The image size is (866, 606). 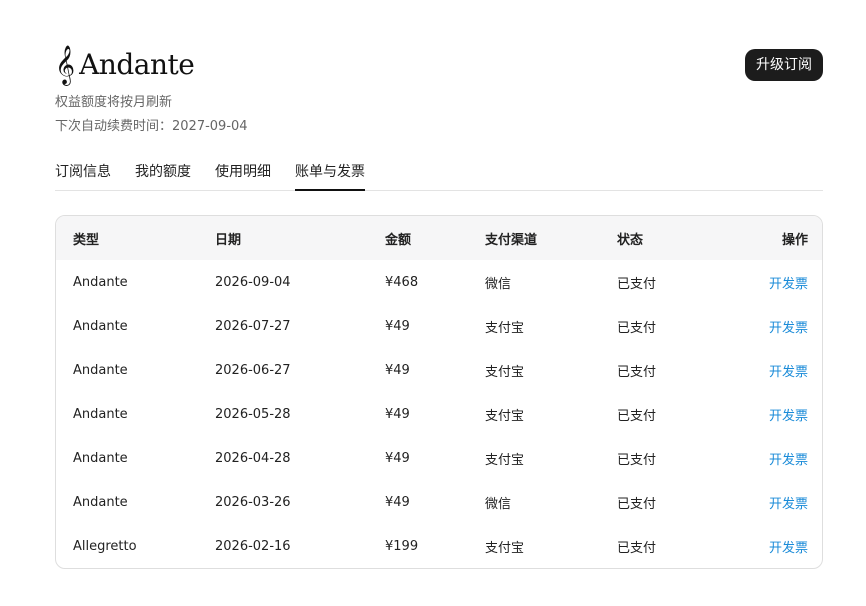 What do you see at coordinates (439, 370) in the screenshot?
I see `table-row: Andante 2026-06-27 ¥49 支付宝 已支付 开发票` at bounding box center [439, 370].